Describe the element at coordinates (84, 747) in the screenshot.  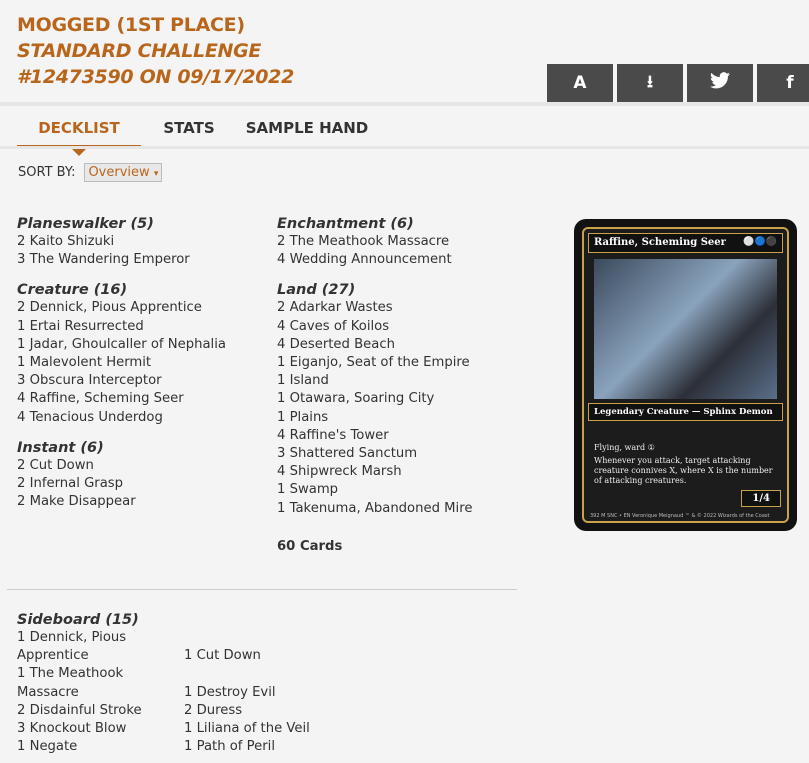
I see `sideboard-entry: 1 Negate` at that location.